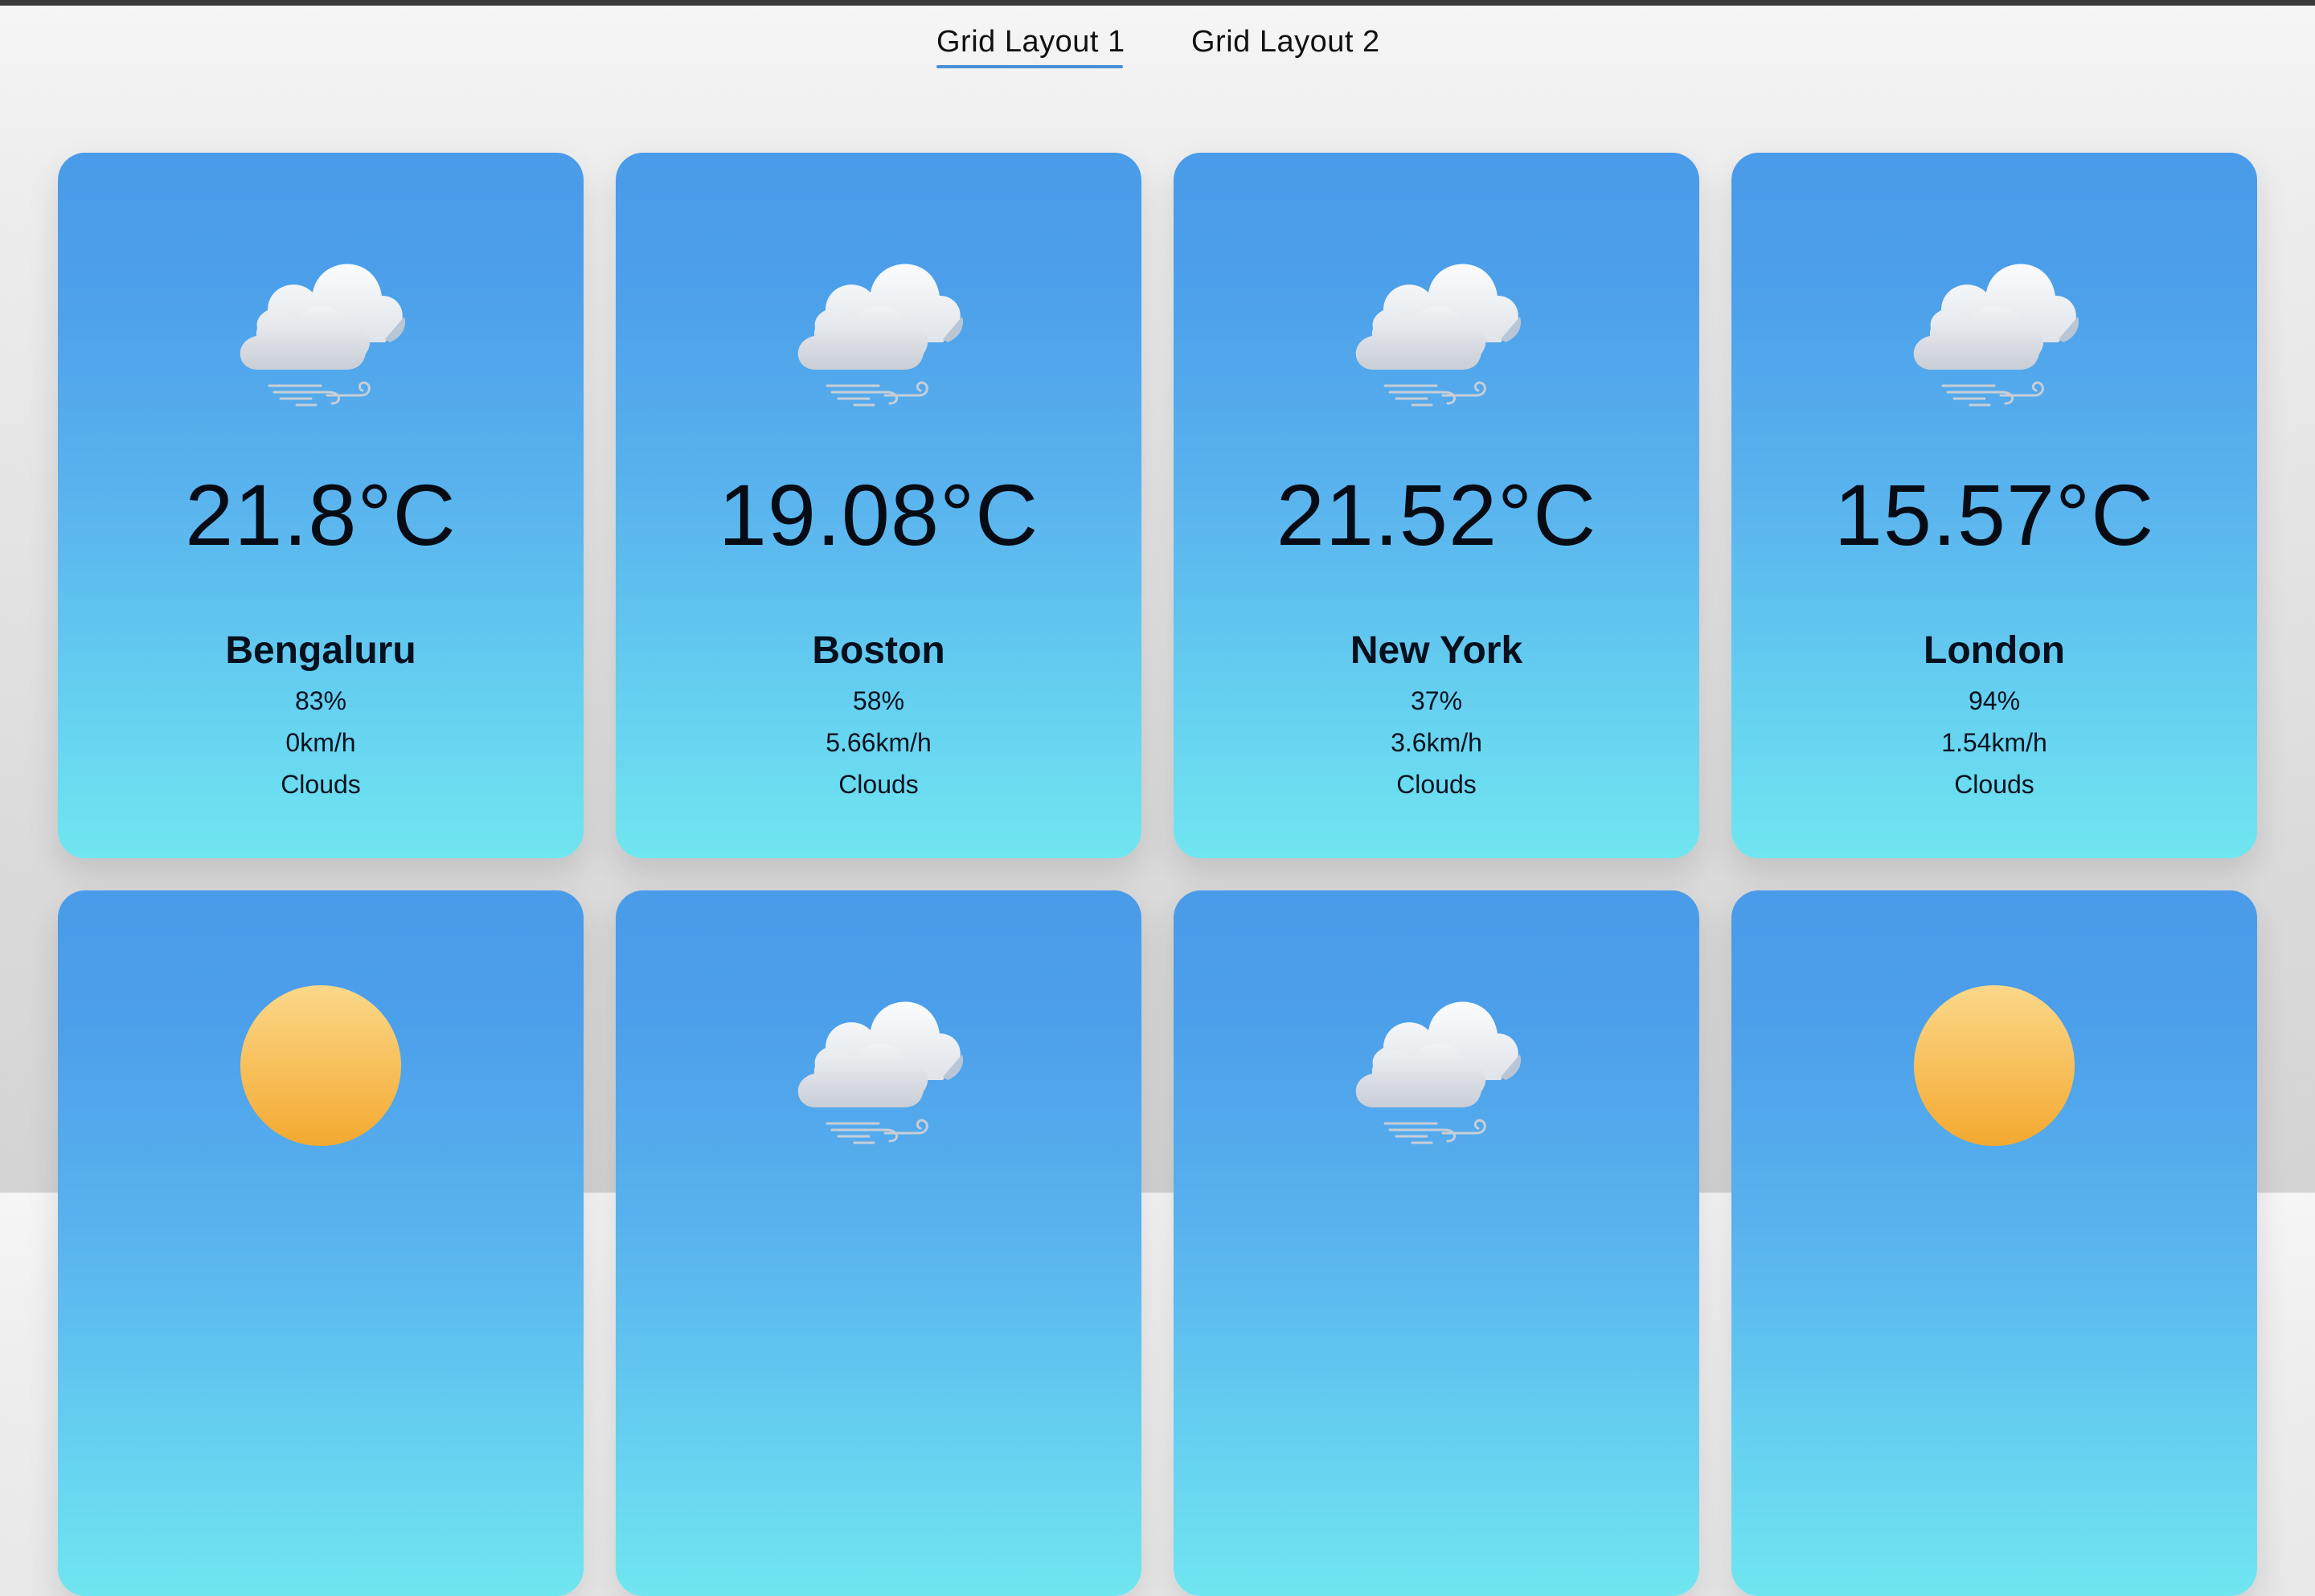  What do you see at coordinates (878, 700) in the screenshot?
I see `card-humidity: 58%` at bounding box center [878, 700].